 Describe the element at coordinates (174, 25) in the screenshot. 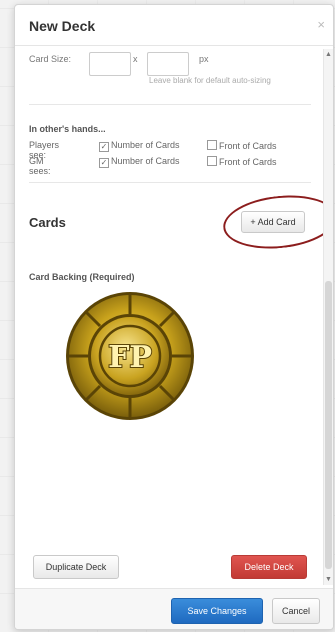

I see `dialog-header: New Deck ×` at that location.